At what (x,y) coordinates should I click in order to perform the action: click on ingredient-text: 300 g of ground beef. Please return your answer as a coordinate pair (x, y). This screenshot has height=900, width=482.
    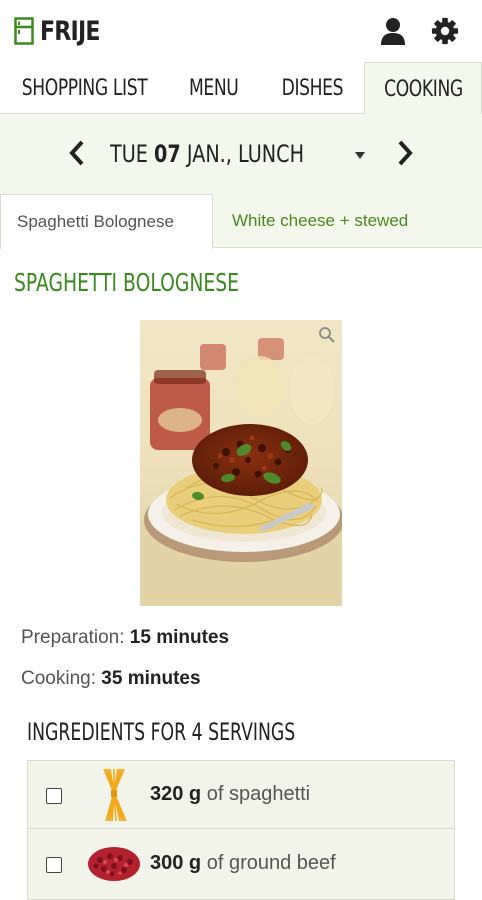
    Looking at the image, I should click on (243, 863).